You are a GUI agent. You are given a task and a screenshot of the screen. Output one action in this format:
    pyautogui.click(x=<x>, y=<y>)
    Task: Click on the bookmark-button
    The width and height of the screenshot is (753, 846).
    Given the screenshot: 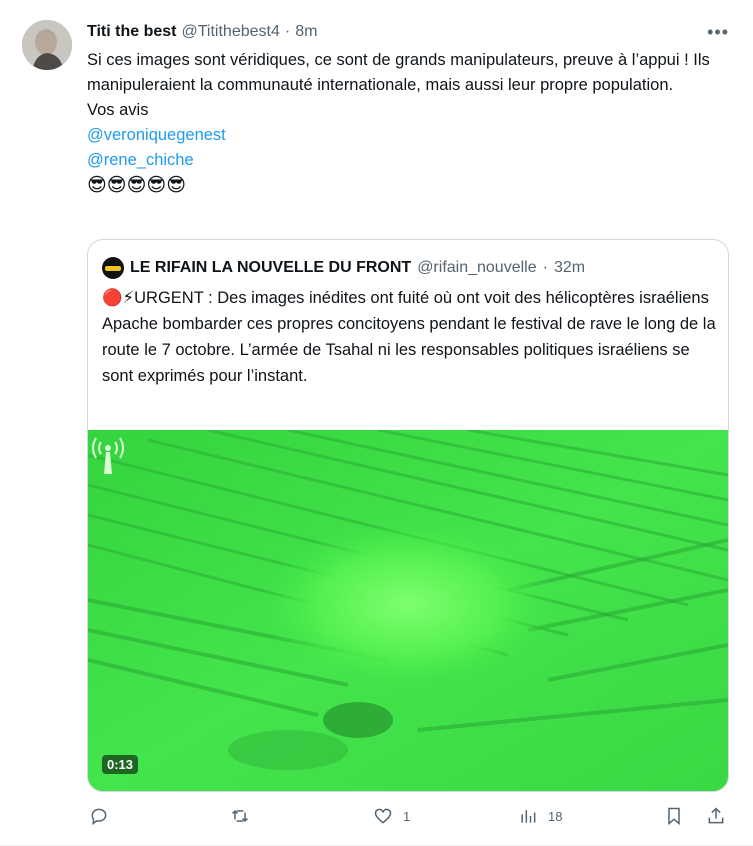 What is the action you would take?
    pyautogui.click(x=674, y=816)
    